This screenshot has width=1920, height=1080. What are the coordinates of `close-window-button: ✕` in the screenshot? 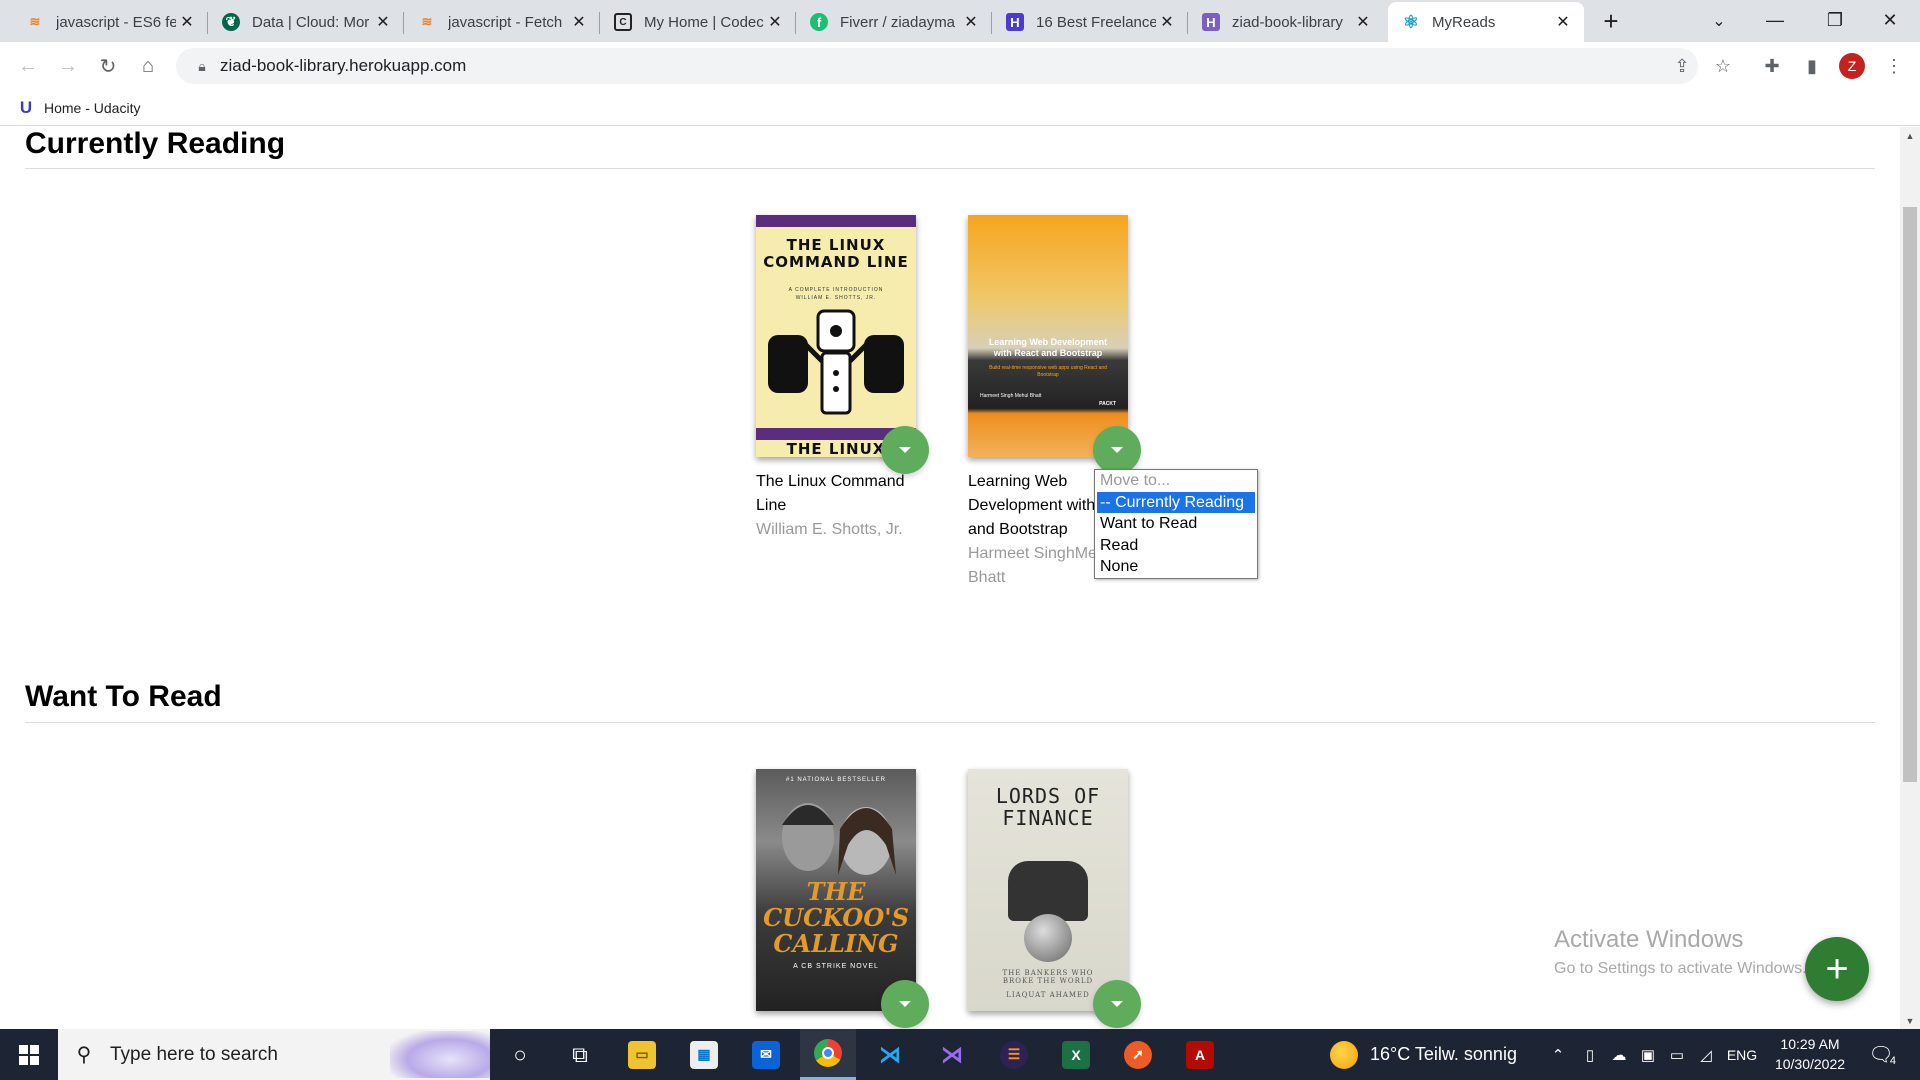 It's located at (1890, 20).